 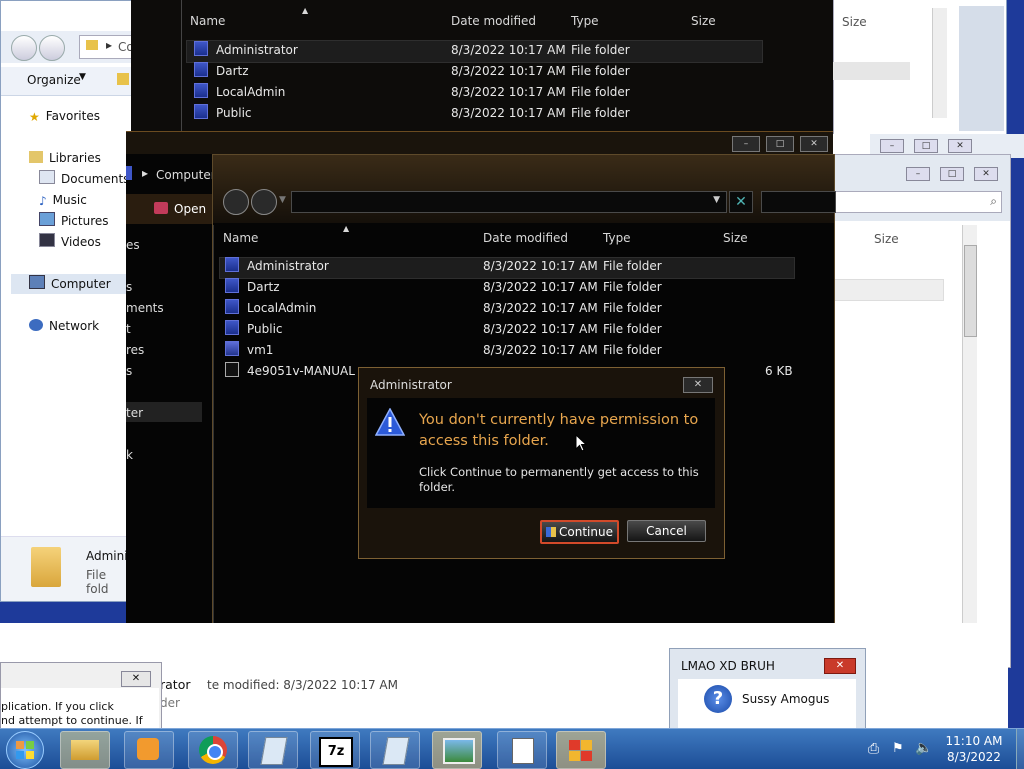 I want to click on taskbar-explorer-button, so click(x=85, y=750).